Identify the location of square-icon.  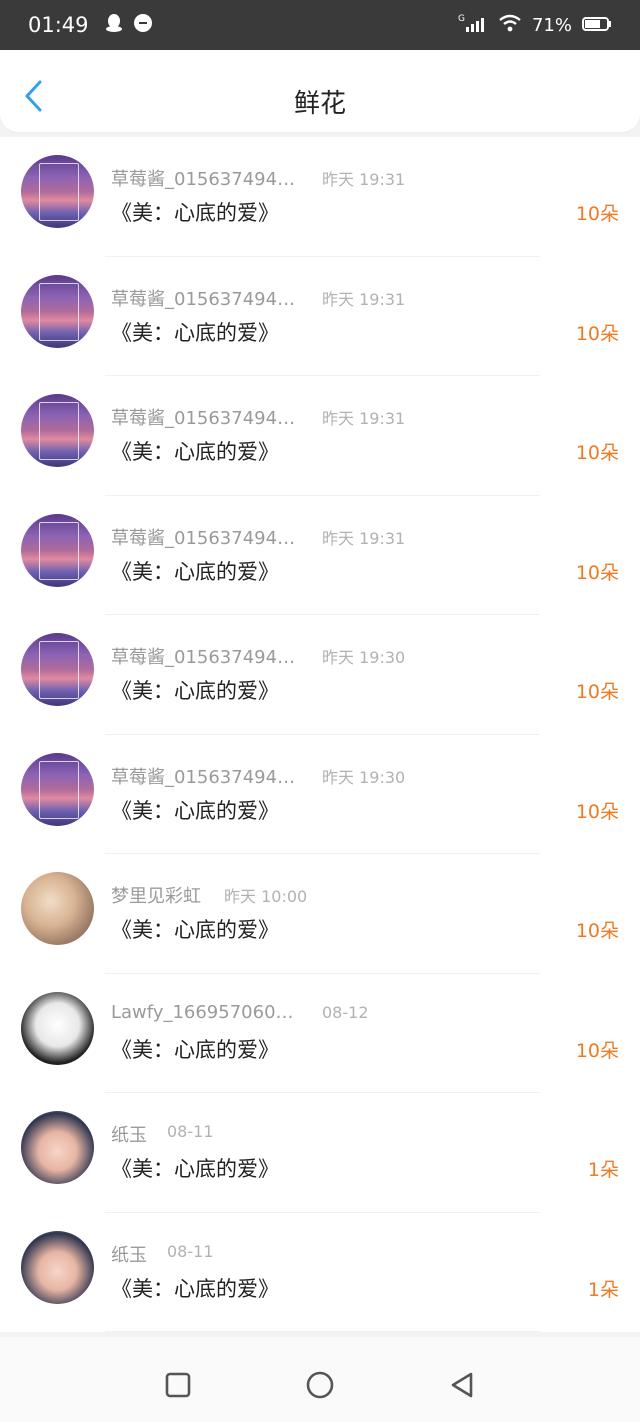
(178, 1385).